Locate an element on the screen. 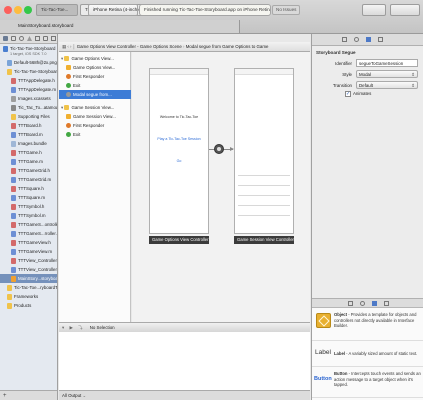 The width and height of the screenshot is (423, 400). log-navigator-icon is located at coordinates (53, 38).